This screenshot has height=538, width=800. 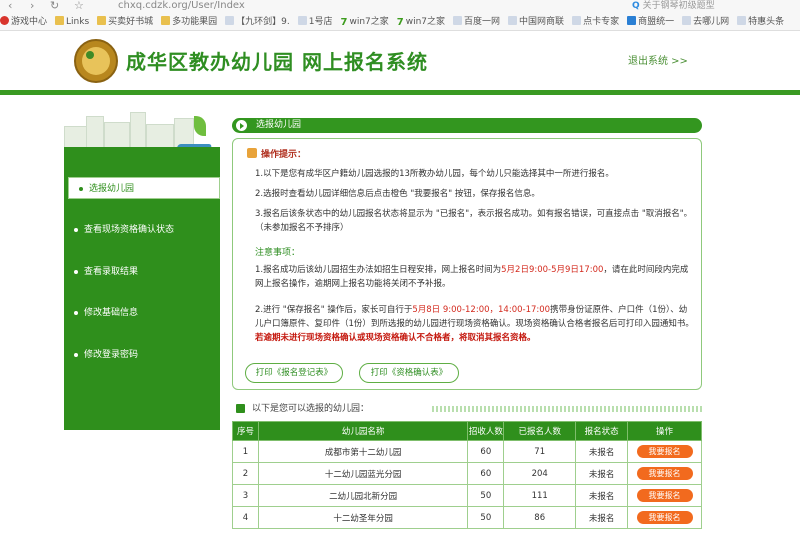 What do you see at coordinates (397, 194) in the screenshot?
I see `notice-step-2: 2.选报时查看幼儿园详细信息后点击橙色 "我要报名" 按钮，保存报名信息。` at bounding box center [397, 194].